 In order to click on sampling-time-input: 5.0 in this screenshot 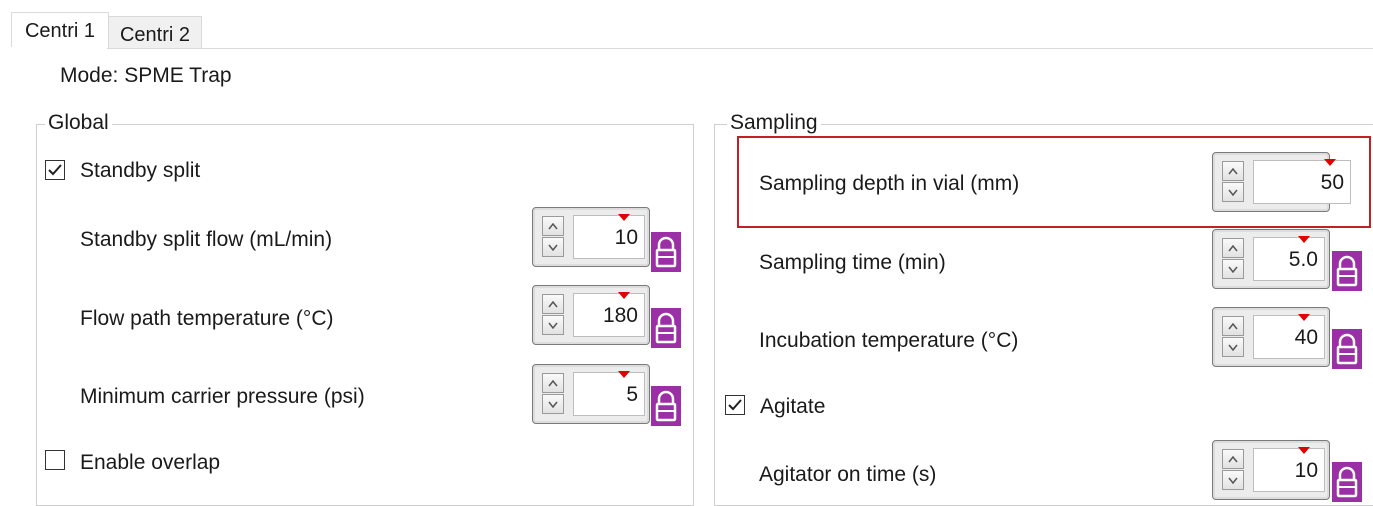, I will do `click(1289, 258)`.